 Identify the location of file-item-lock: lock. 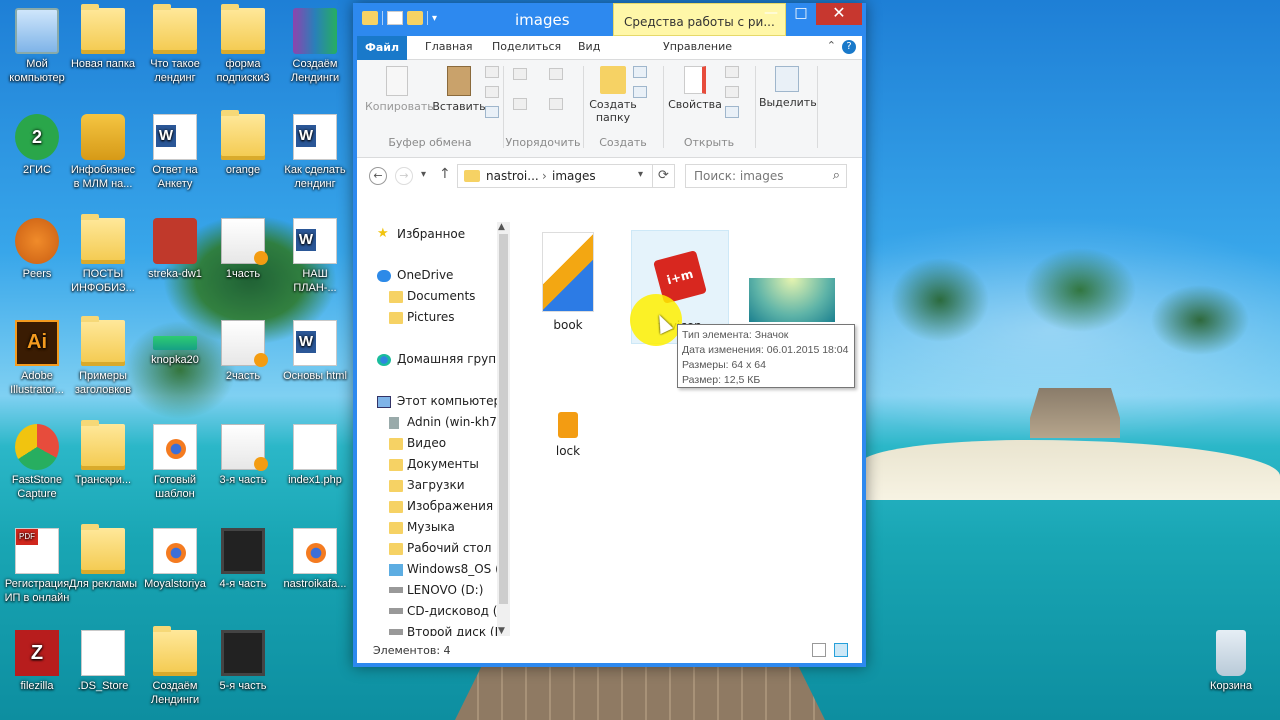
(568, 437).